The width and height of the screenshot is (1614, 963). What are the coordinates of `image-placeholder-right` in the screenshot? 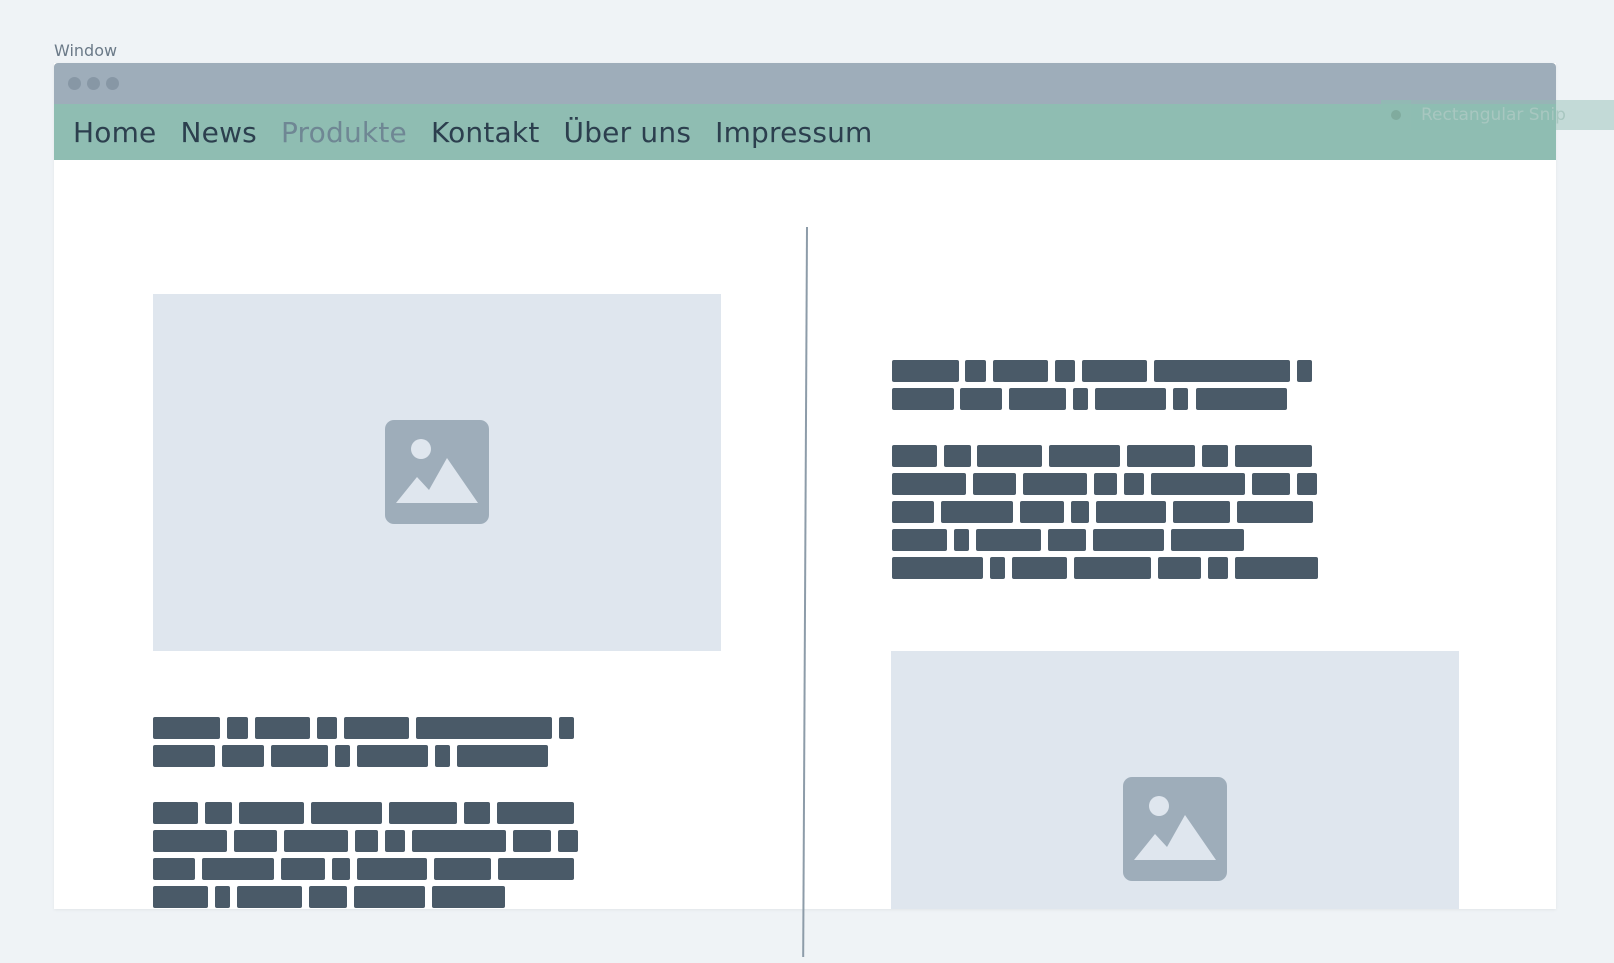 It's located at (1175, 780).